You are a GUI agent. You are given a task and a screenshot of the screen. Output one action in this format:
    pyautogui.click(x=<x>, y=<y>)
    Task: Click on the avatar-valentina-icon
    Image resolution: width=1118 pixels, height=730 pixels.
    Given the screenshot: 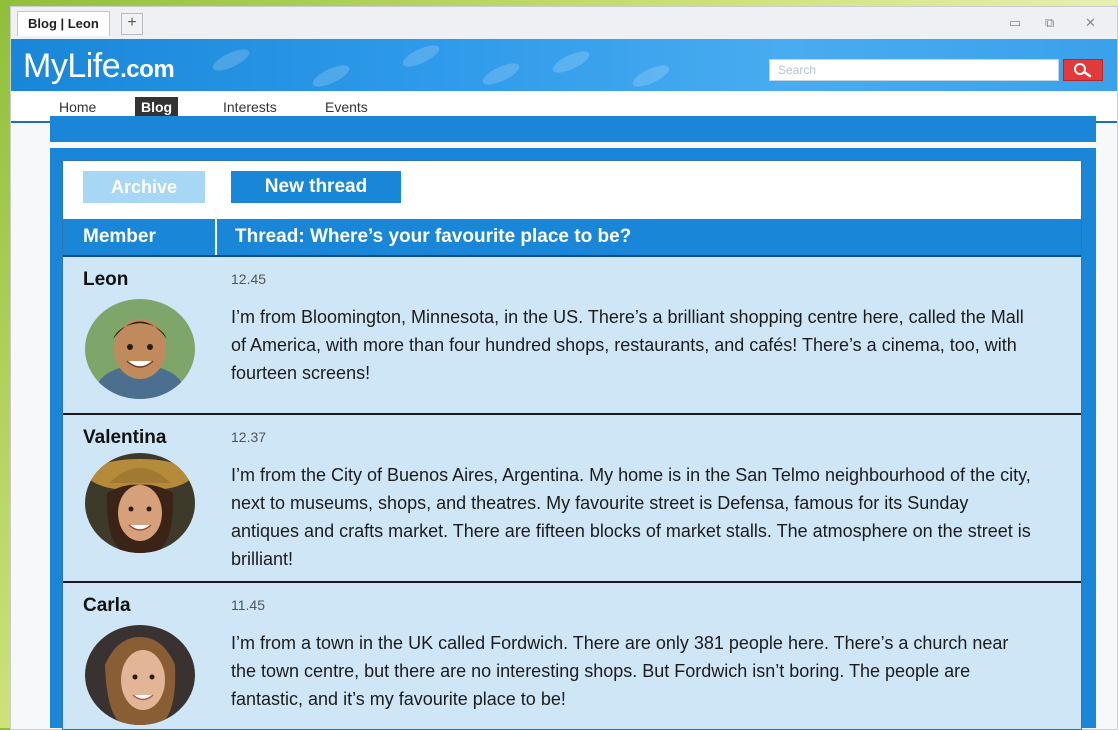 What is the action you would take?
    pyautogui.click(x=140, y=503)
    